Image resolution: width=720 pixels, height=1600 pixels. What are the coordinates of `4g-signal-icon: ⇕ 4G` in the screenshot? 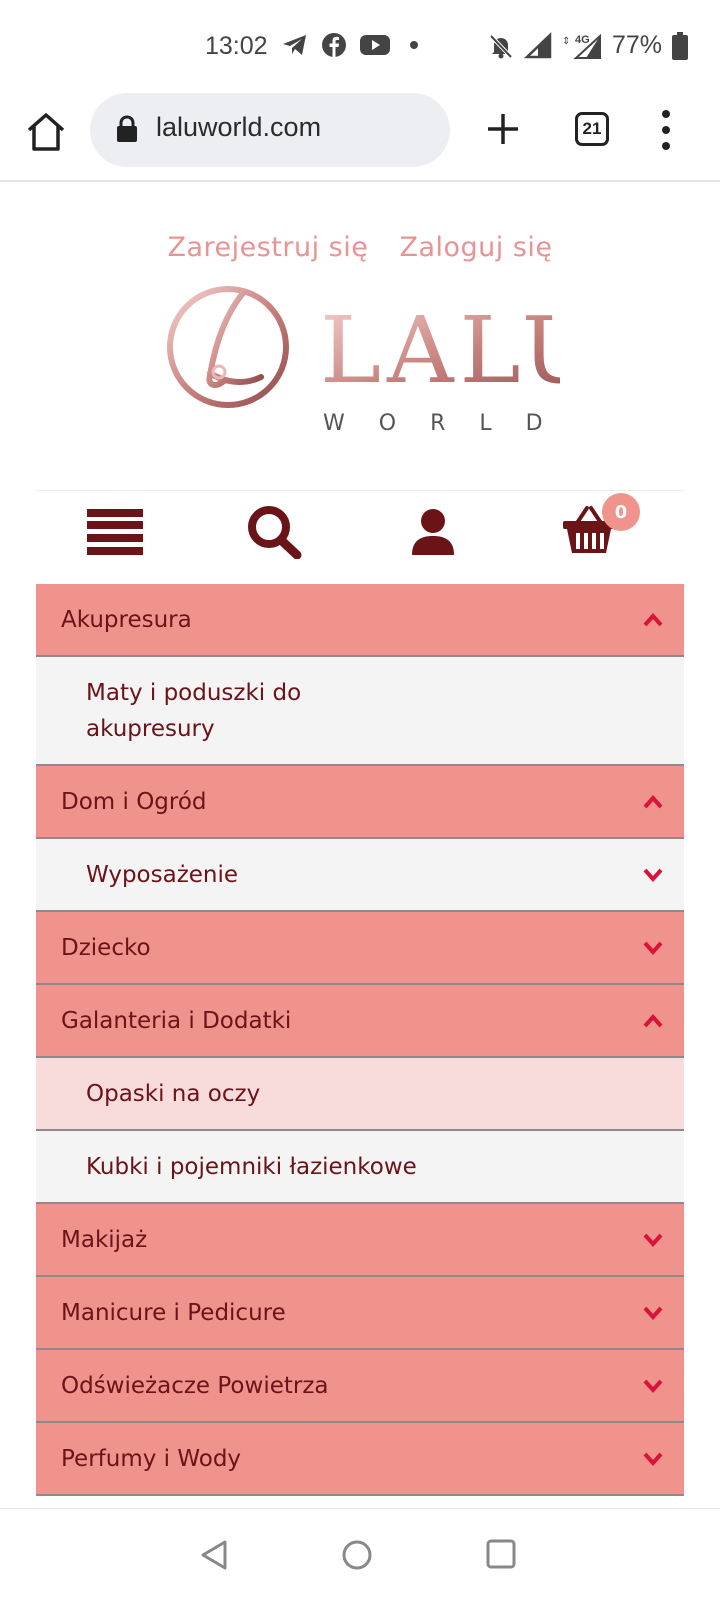 It's located at (581, 46).